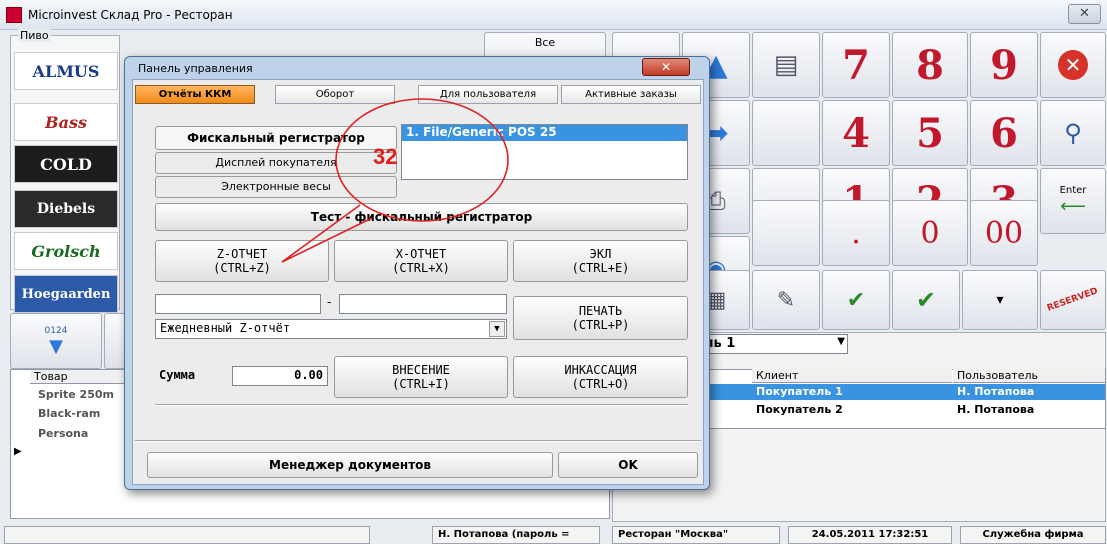  Describe the element at coordinates (327, 233) in the screenshot. I see `annotation-pointer` at that location.